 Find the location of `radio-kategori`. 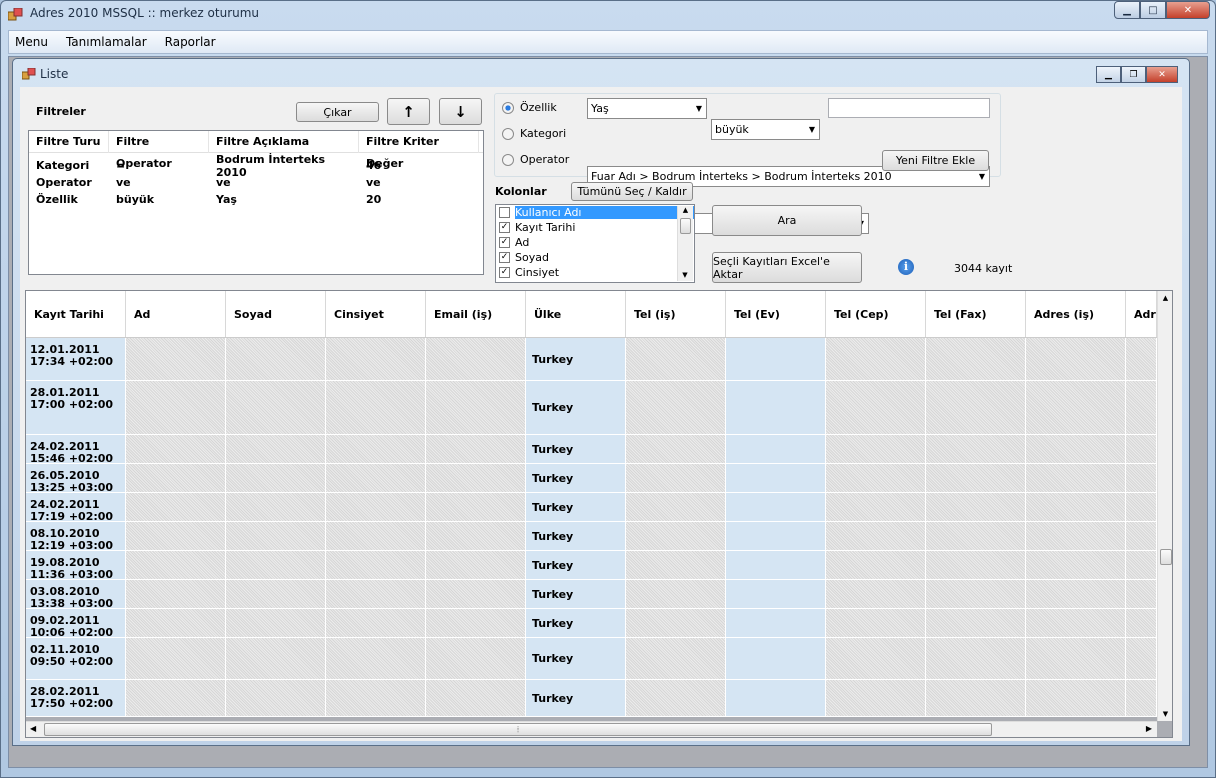

radio-kategori is located at coordinates (508, 134).